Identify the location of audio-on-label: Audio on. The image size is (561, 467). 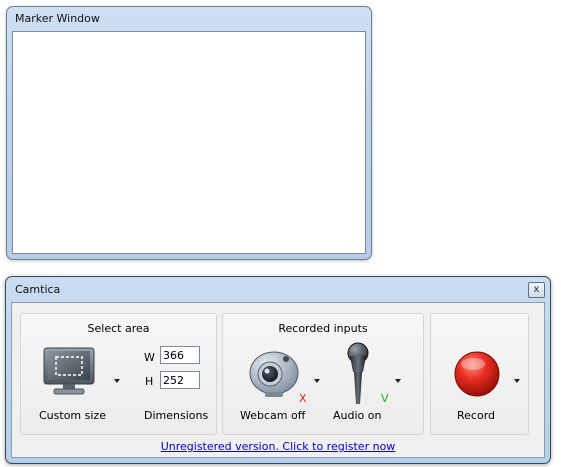
(357, 415).